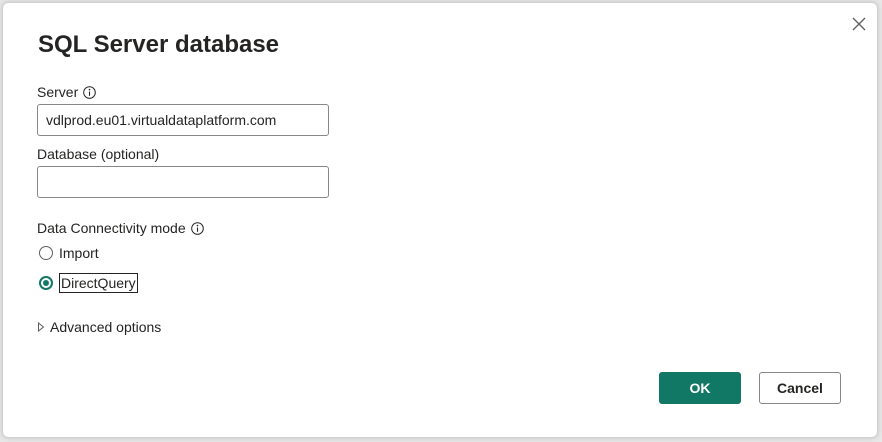  Describe the element at coordinates (183, 120) in the screenshot. I see `server-input` at that location.